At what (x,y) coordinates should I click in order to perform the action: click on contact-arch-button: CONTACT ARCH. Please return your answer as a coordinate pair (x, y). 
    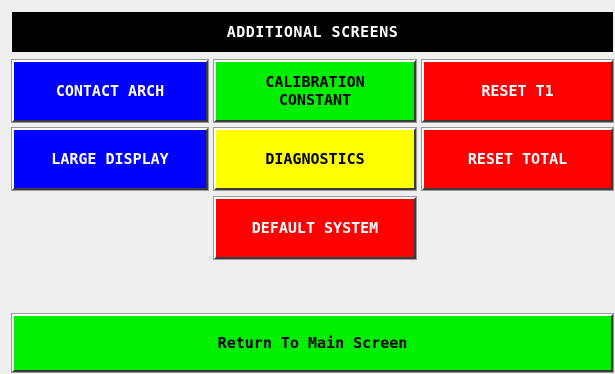
    Looking at the image, I should click on (110, 91).